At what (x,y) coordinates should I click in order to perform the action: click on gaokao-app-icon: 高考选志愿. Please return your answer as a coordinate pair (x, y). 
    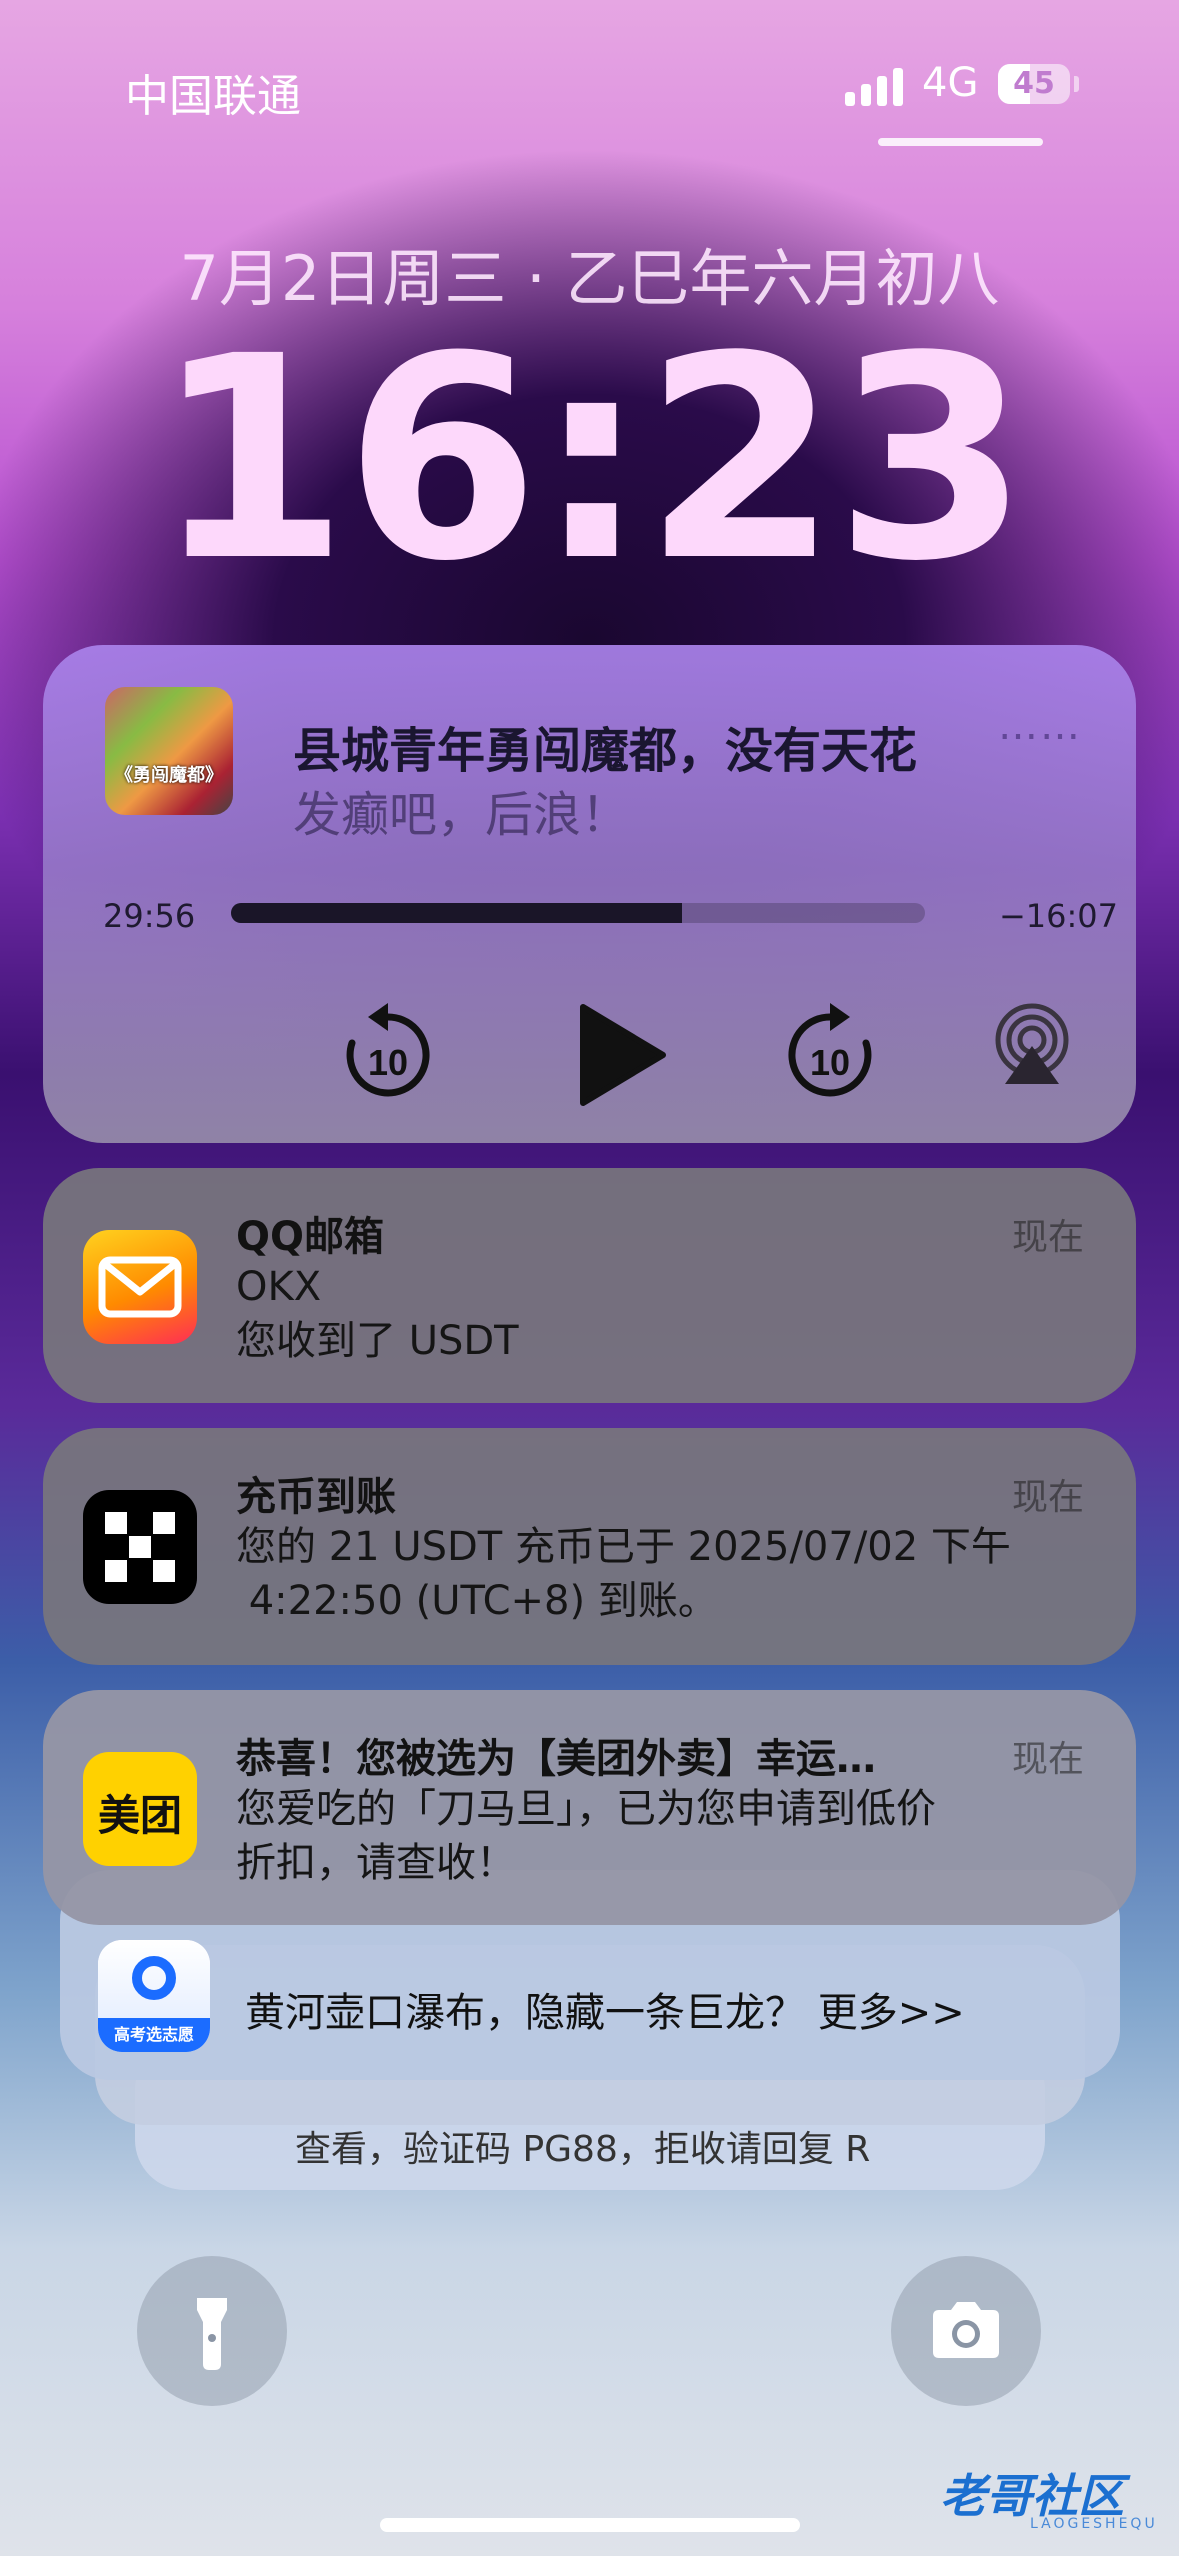
    Looking at the image, I should click on (154, 1996).